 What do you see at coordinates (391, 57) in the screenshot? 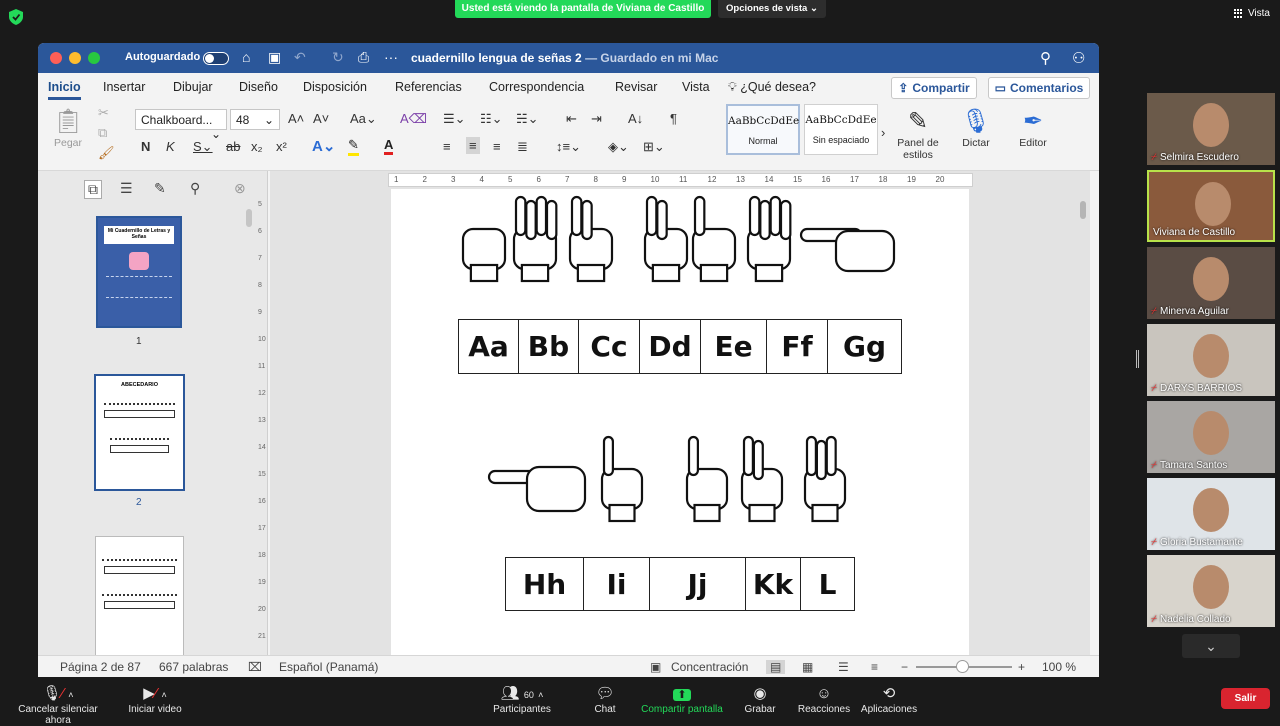
I see `more-icon: ···` at bounding box center [391, 57].